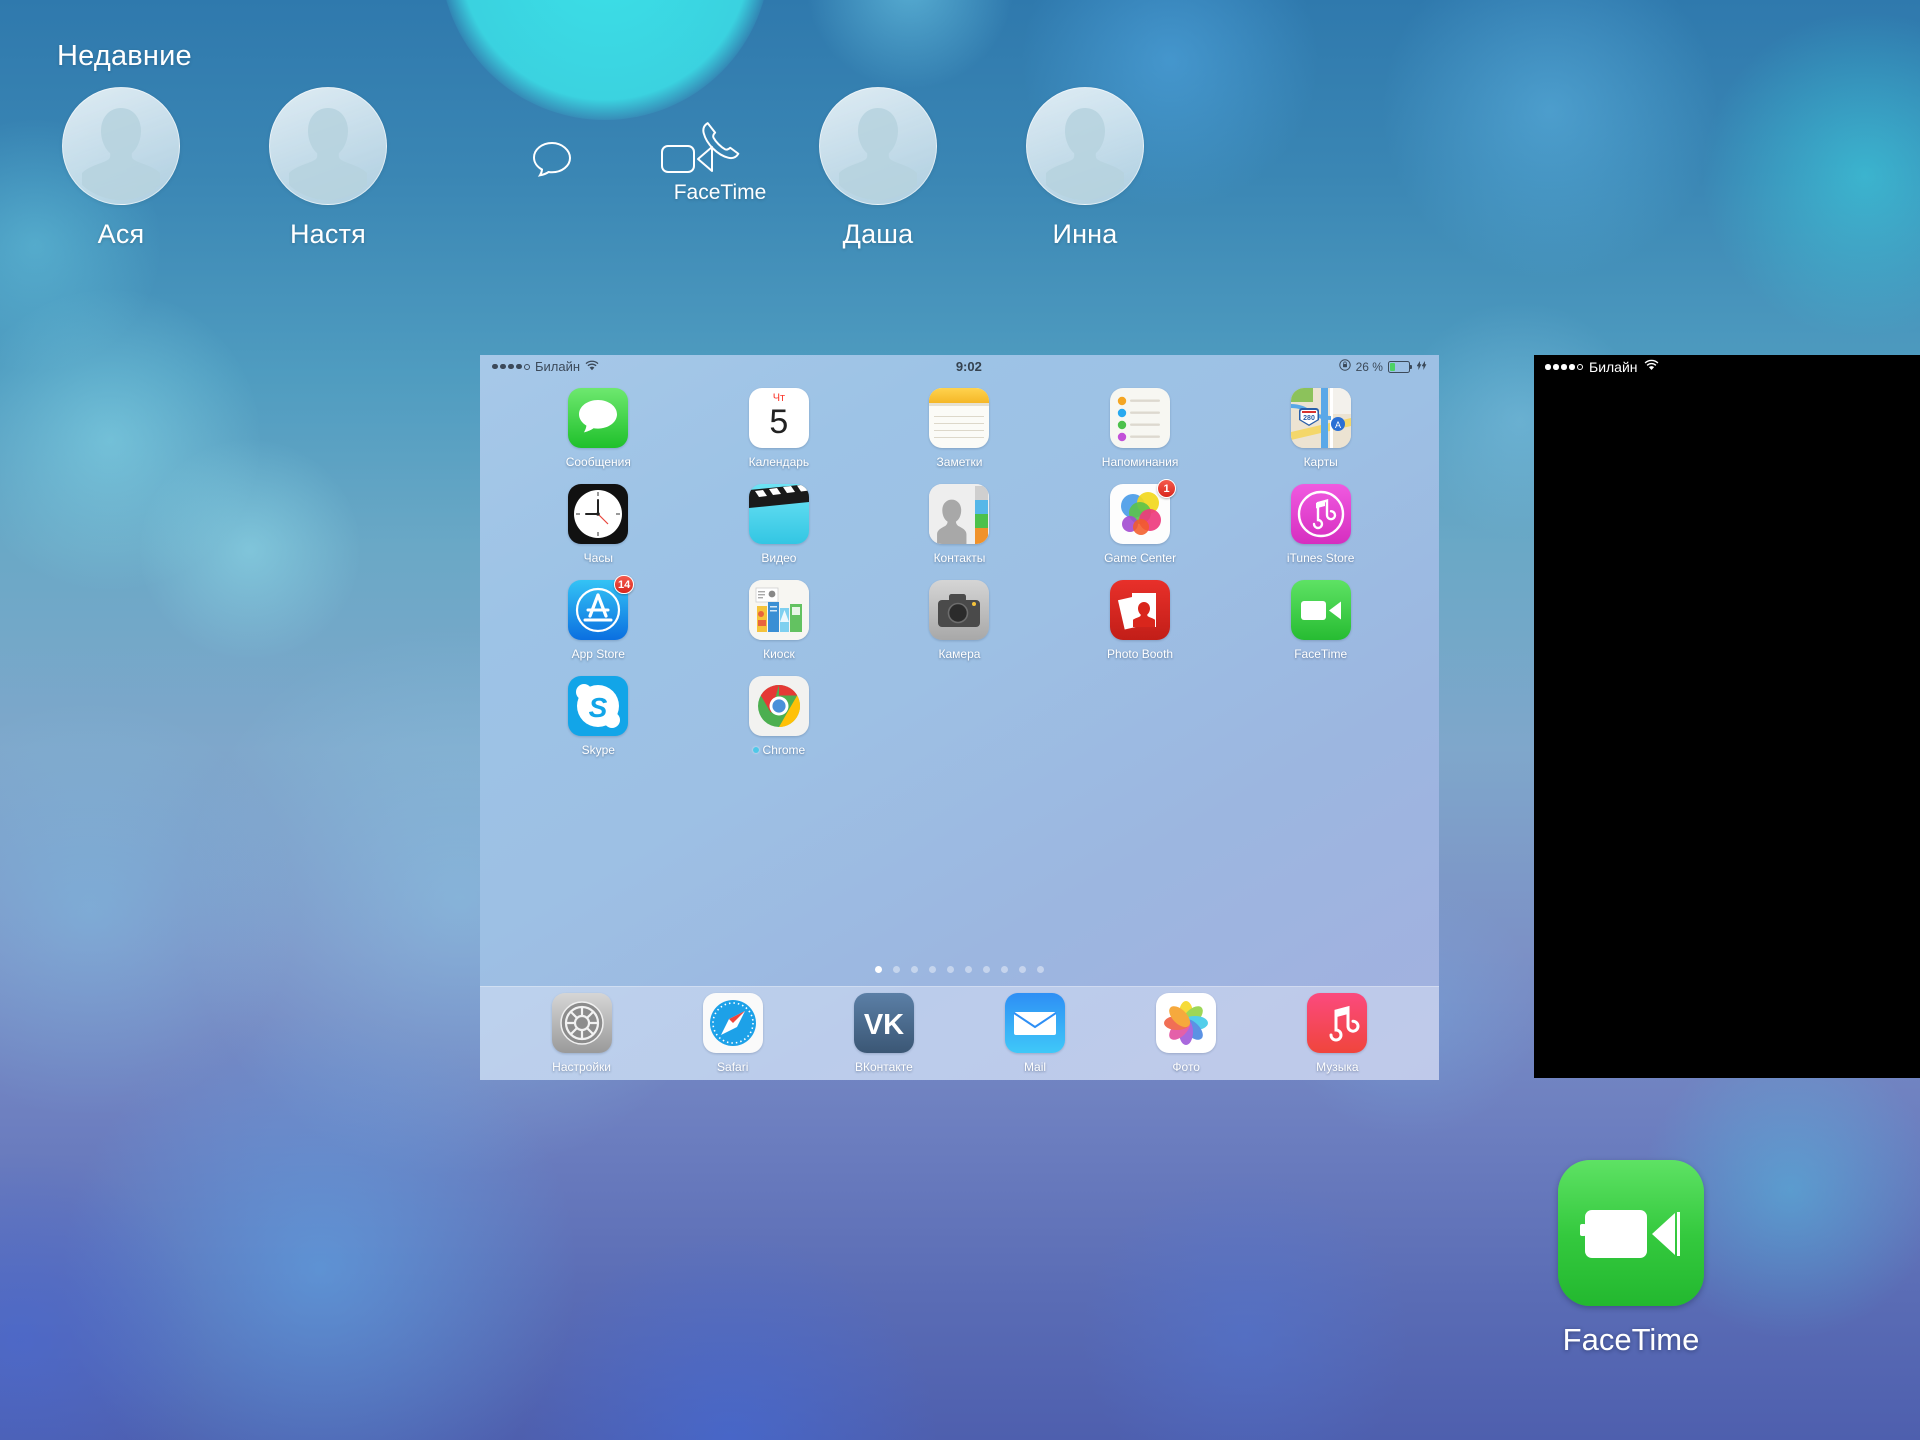 The height and width of the screenshot is (1440, 1920). I want to click on badge-count: 1, so click(1167, 488).